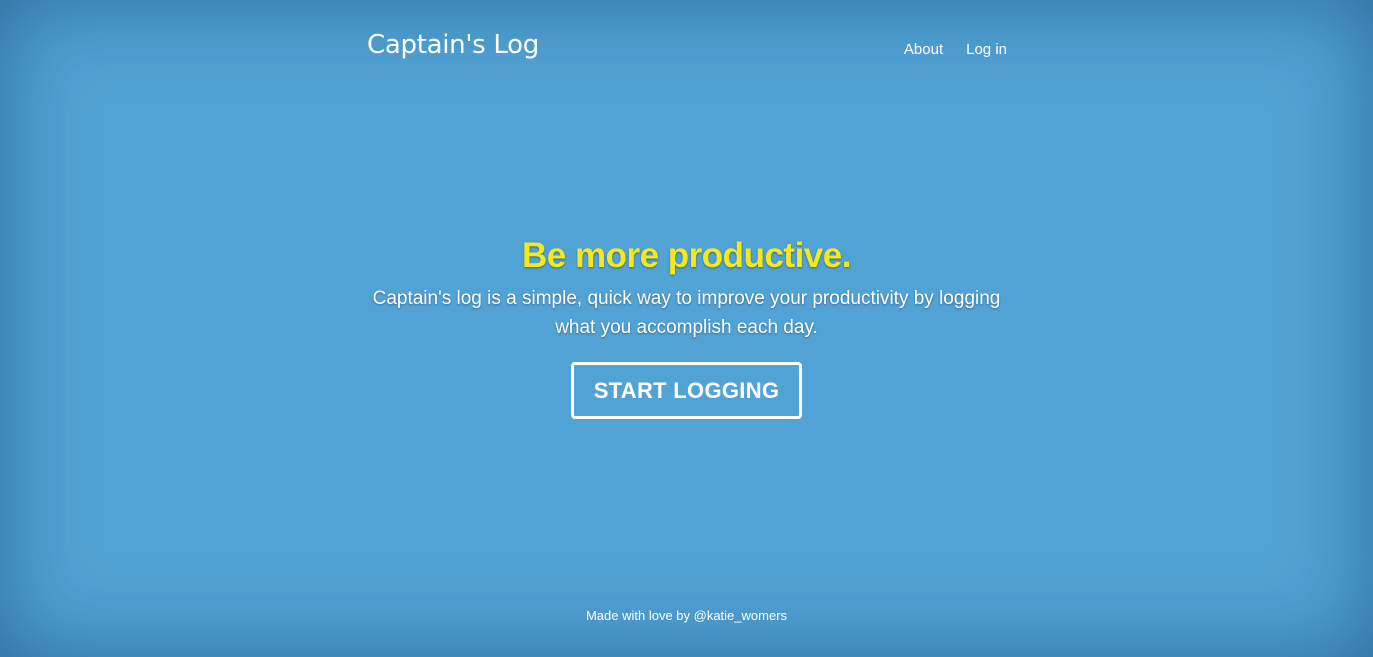 The width and height of the screenshot is (1373, 657). What do you see at coordinates (955, 49) in the screenshot?
I see `top-nav: About Log in` at bounding box center [955, 49].